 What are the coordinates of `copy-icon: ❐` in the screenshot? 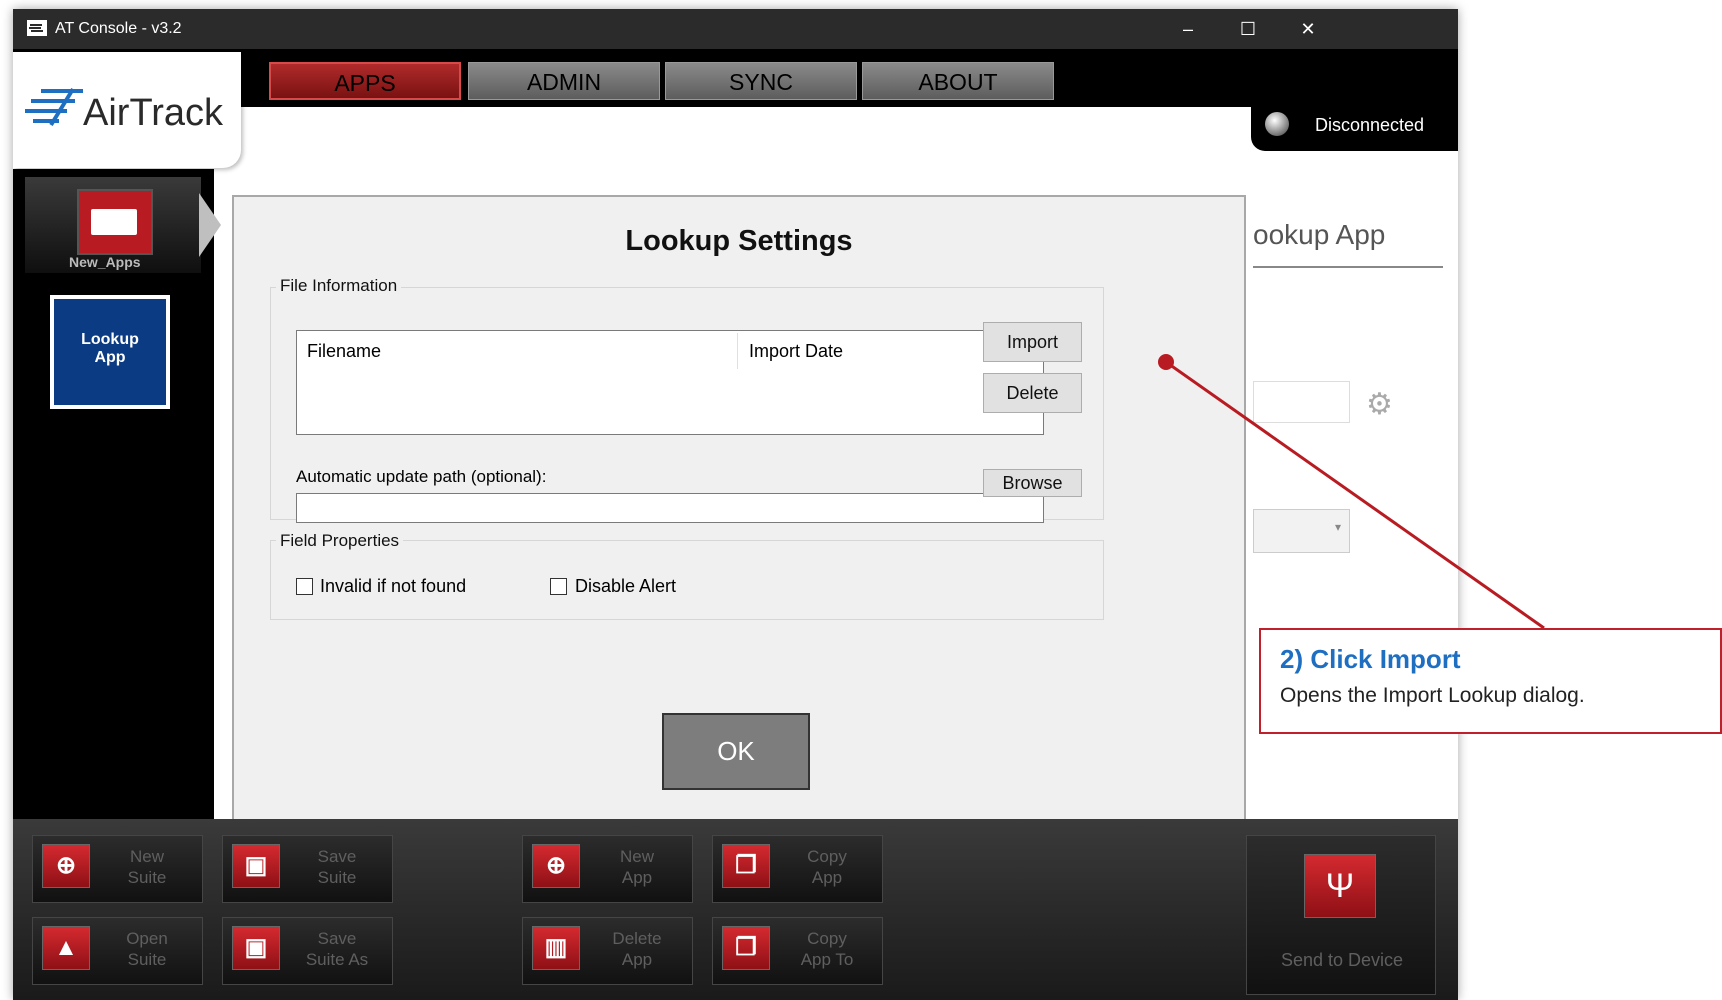 It's located at (746, 866).